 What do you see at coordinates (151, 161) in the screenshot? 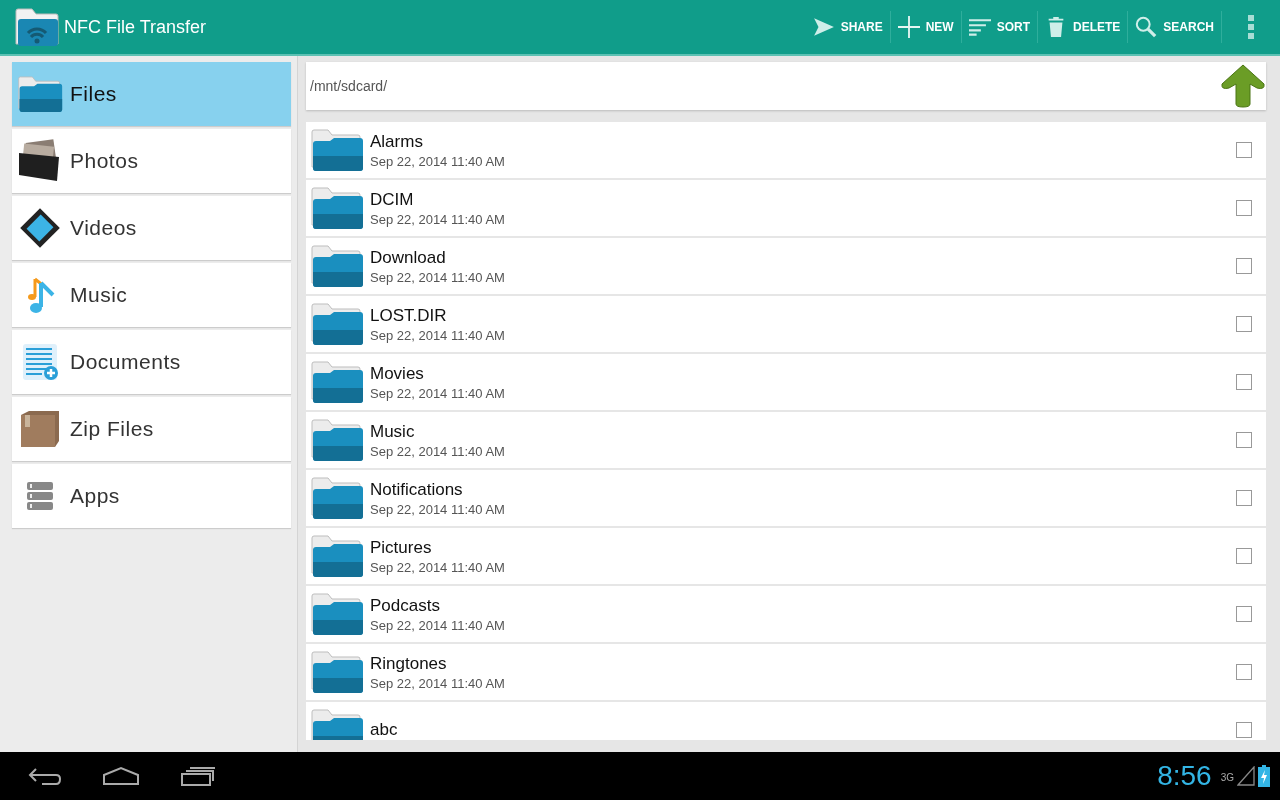
I see `sidebar-item: Photos` at bounding box center [151, 161].